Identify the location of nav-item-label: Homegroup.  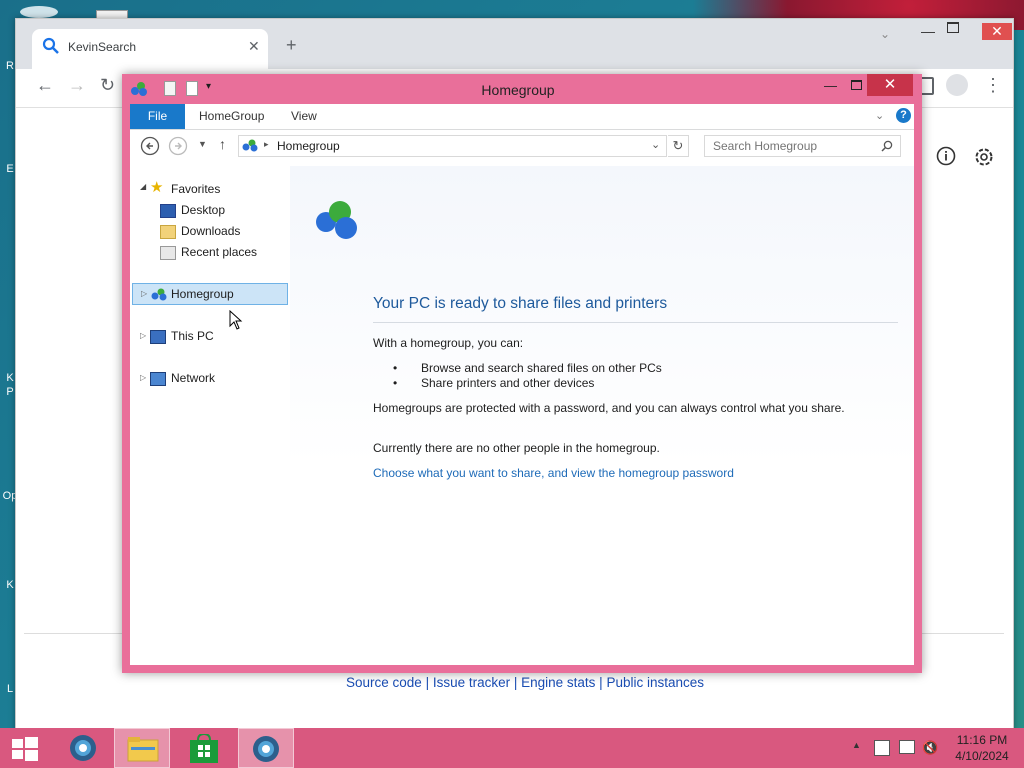
(202, 294).